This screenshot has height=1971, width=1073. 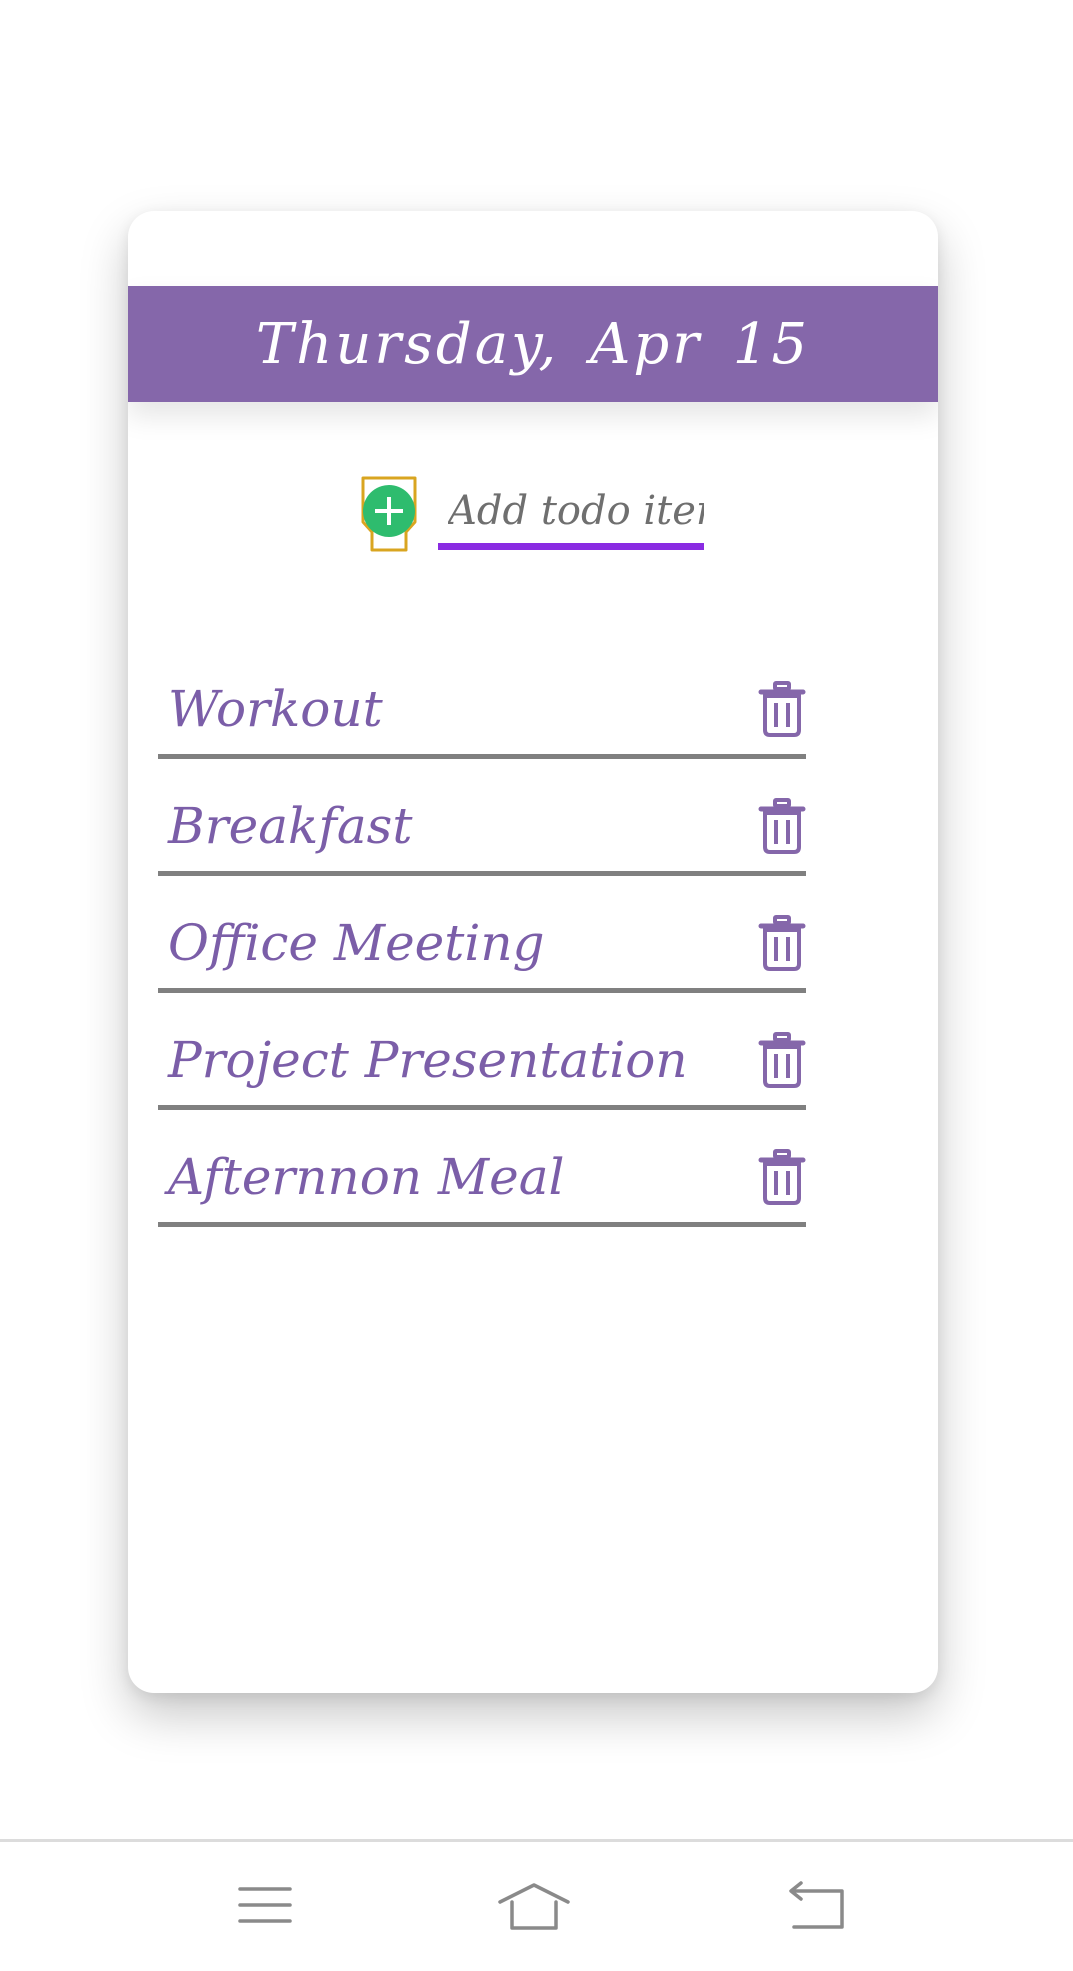 I want to click on add-todo-underline, so click(x=571, y=546).